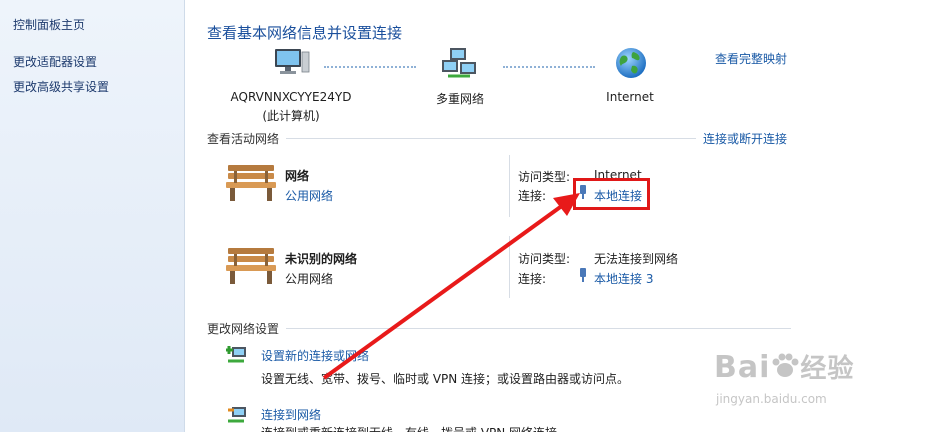 The image size is (928, 432). Describe the element at coordinates (771, 399) in the screenshot. I see `watermark-url: jingyan.baidu.com` at that location.